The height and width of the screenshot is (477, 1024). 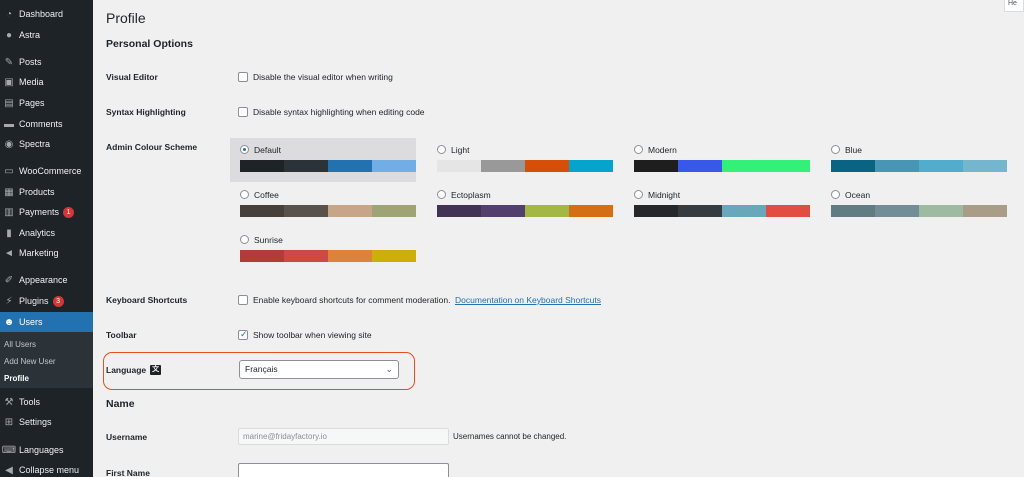 I want to click on sidebar-item-dashboard: ◔ Dashboard, so click(x=46, y=14).